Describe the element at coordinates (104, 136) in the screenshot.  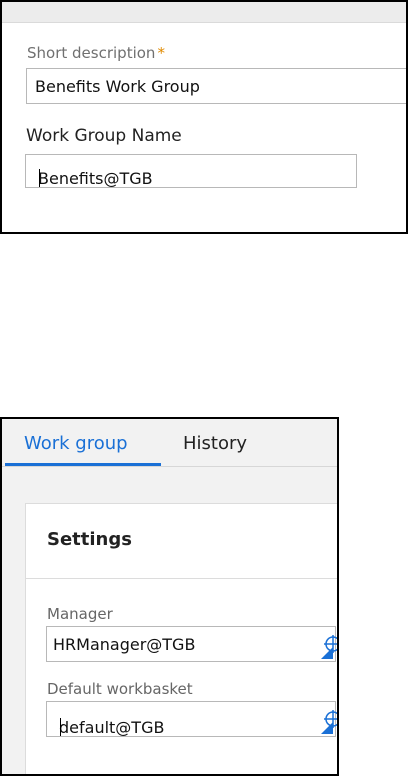
I see `work-group-name-label: Work Group Name` at that location.